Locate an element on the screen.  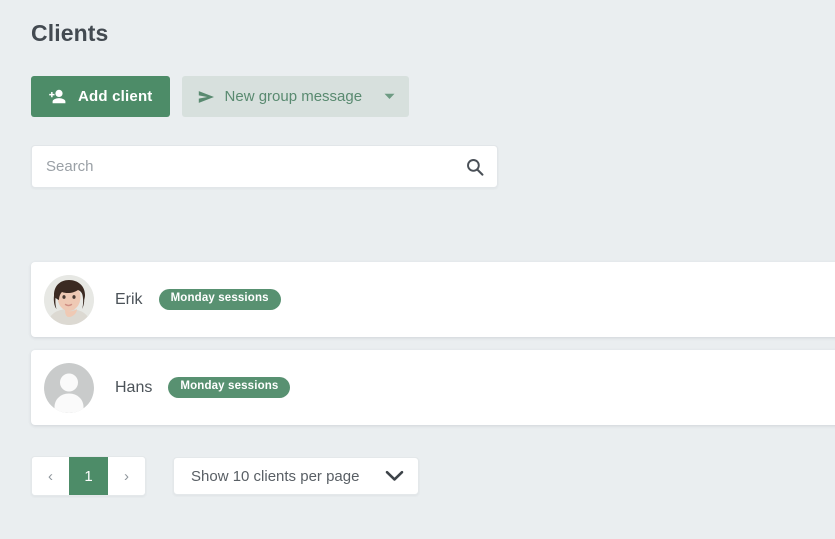
new-group-message-label: New group message is located at coordinates (293, 96).